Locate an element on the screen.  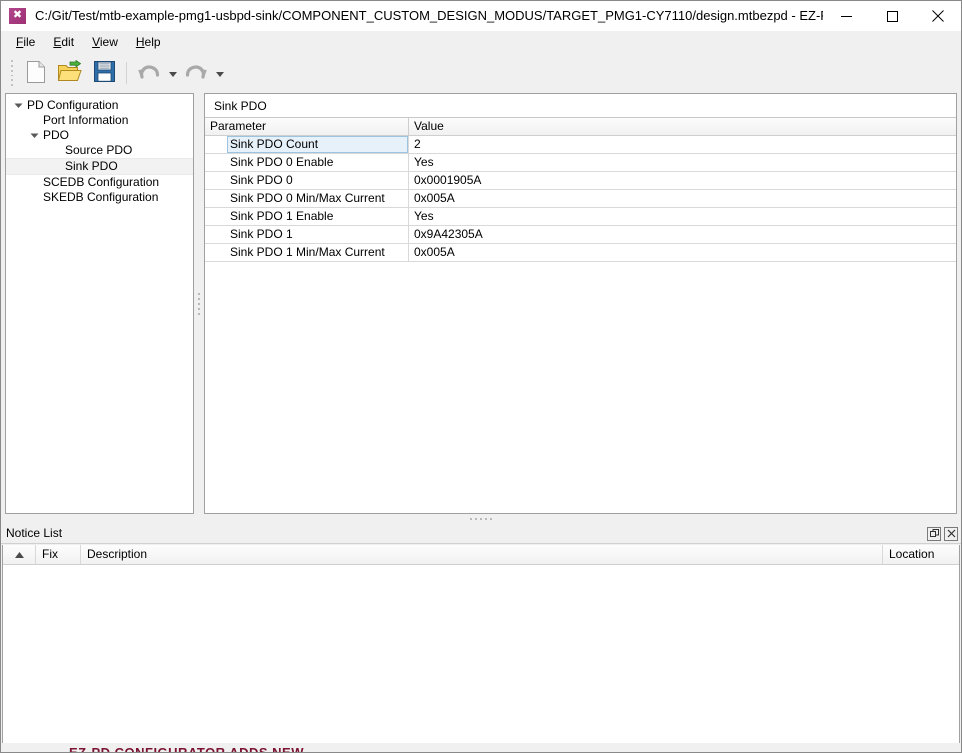
clipped-banner-text: EZ-PD CONFIGURATOR ADDS NEW is located at coordinates (186, 748).